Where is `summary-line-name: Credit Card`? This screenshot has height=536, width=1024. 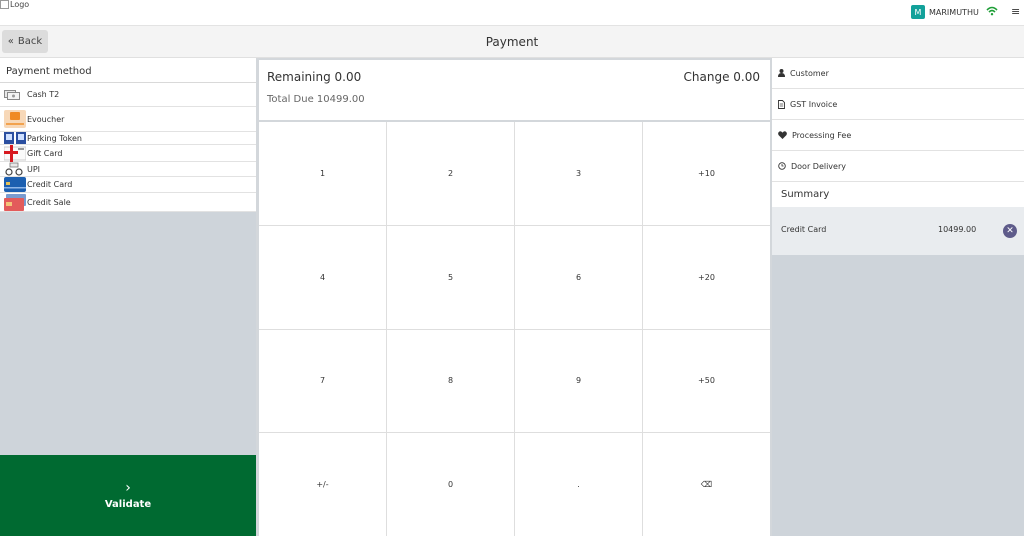
summary-line-name: Credit Card is located at coordinates (804, 229).